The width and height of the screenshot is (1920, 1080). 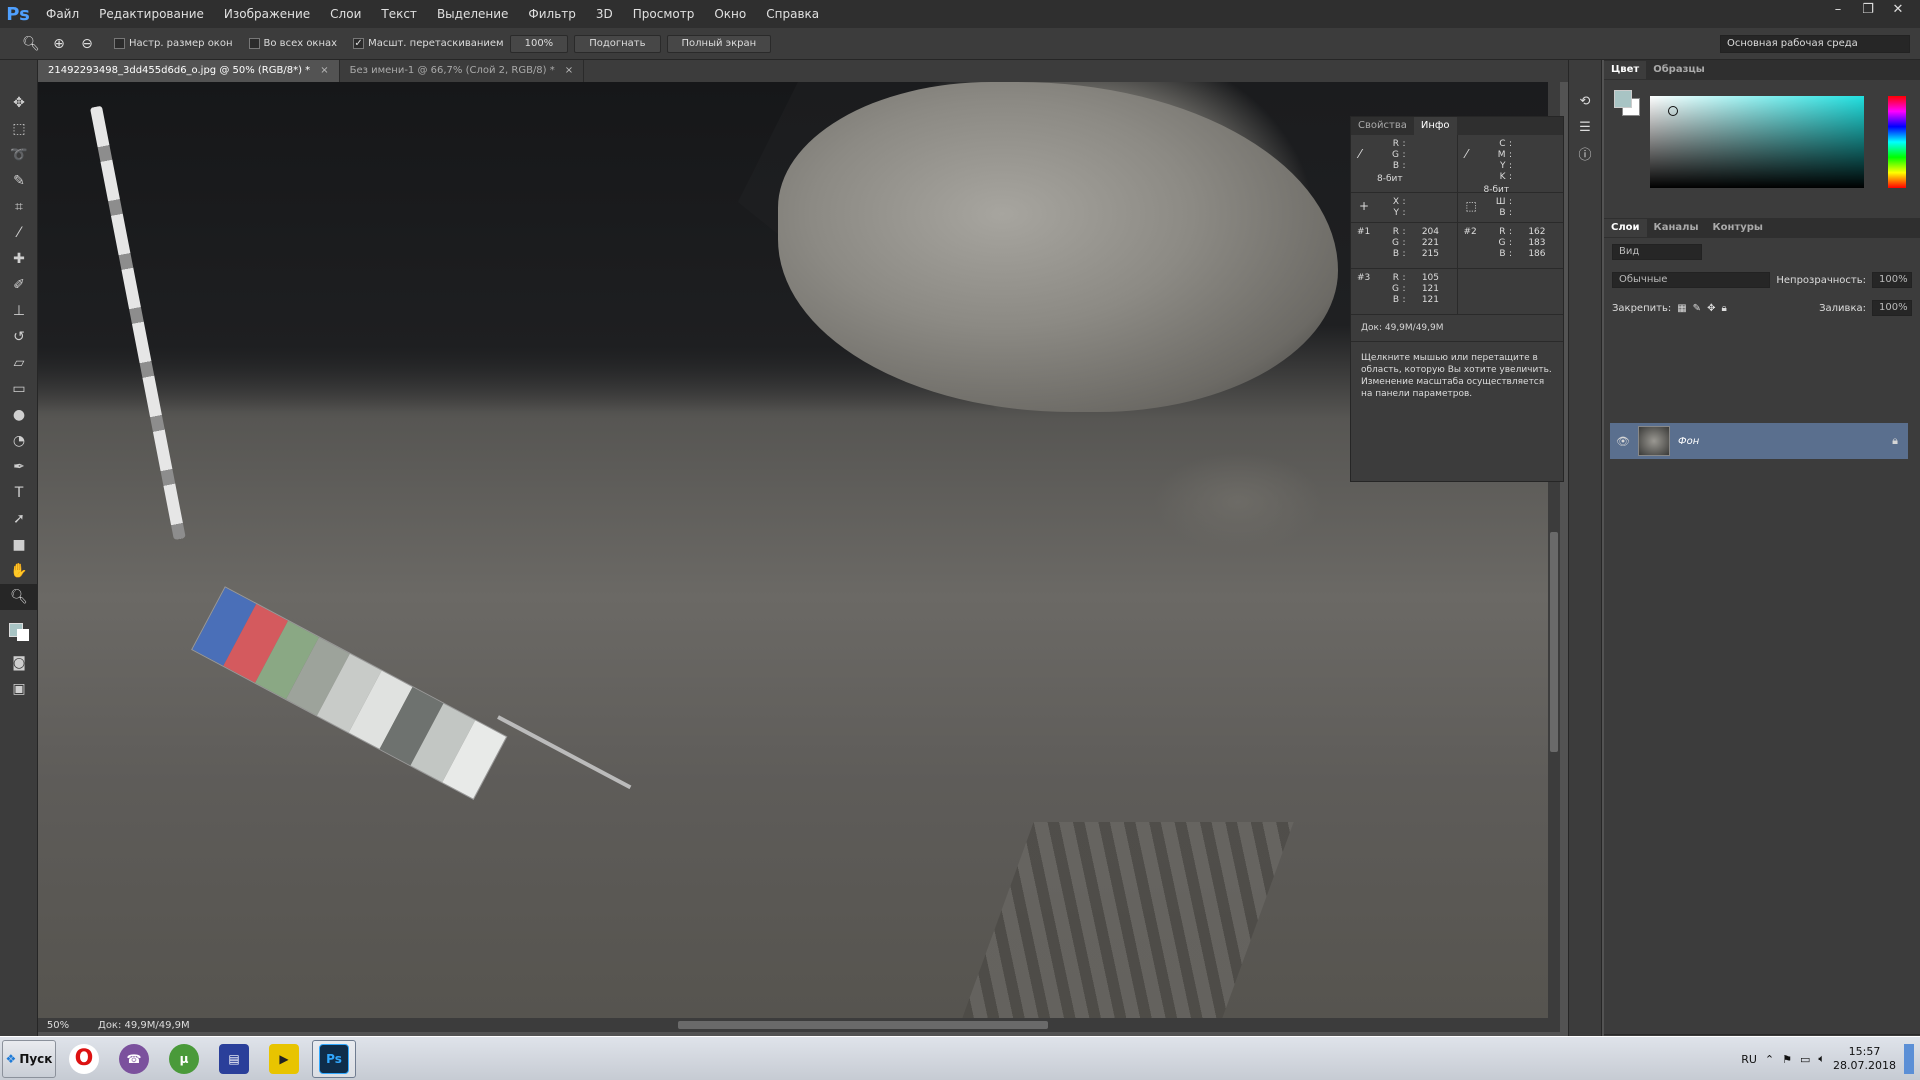 I want to click on clock: 15:57 28.07.2018, so click(x=1864, y=1059).